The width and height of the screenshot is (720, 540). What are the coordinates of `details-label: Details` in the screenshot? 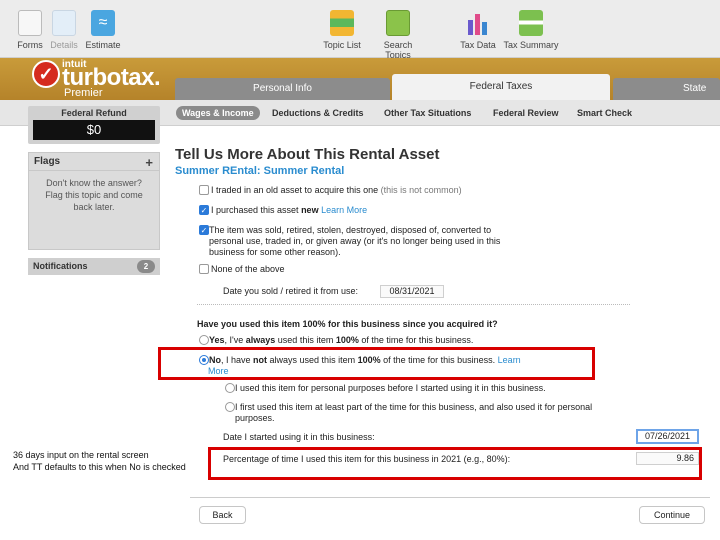 It's located at (64, 45).